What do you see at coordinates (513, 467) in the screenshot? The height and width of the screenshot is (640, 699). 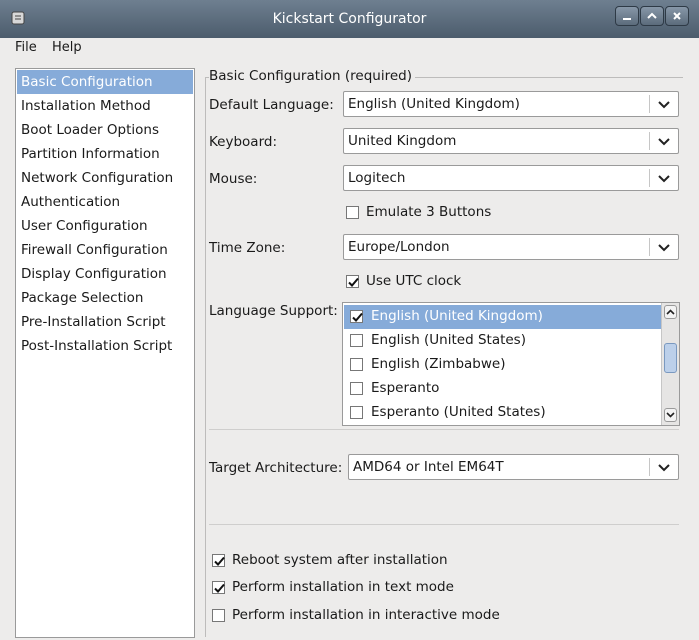 I see `target-architecture-combo: AMD64 or Intel EM64T` at bounding box center [513, 467].